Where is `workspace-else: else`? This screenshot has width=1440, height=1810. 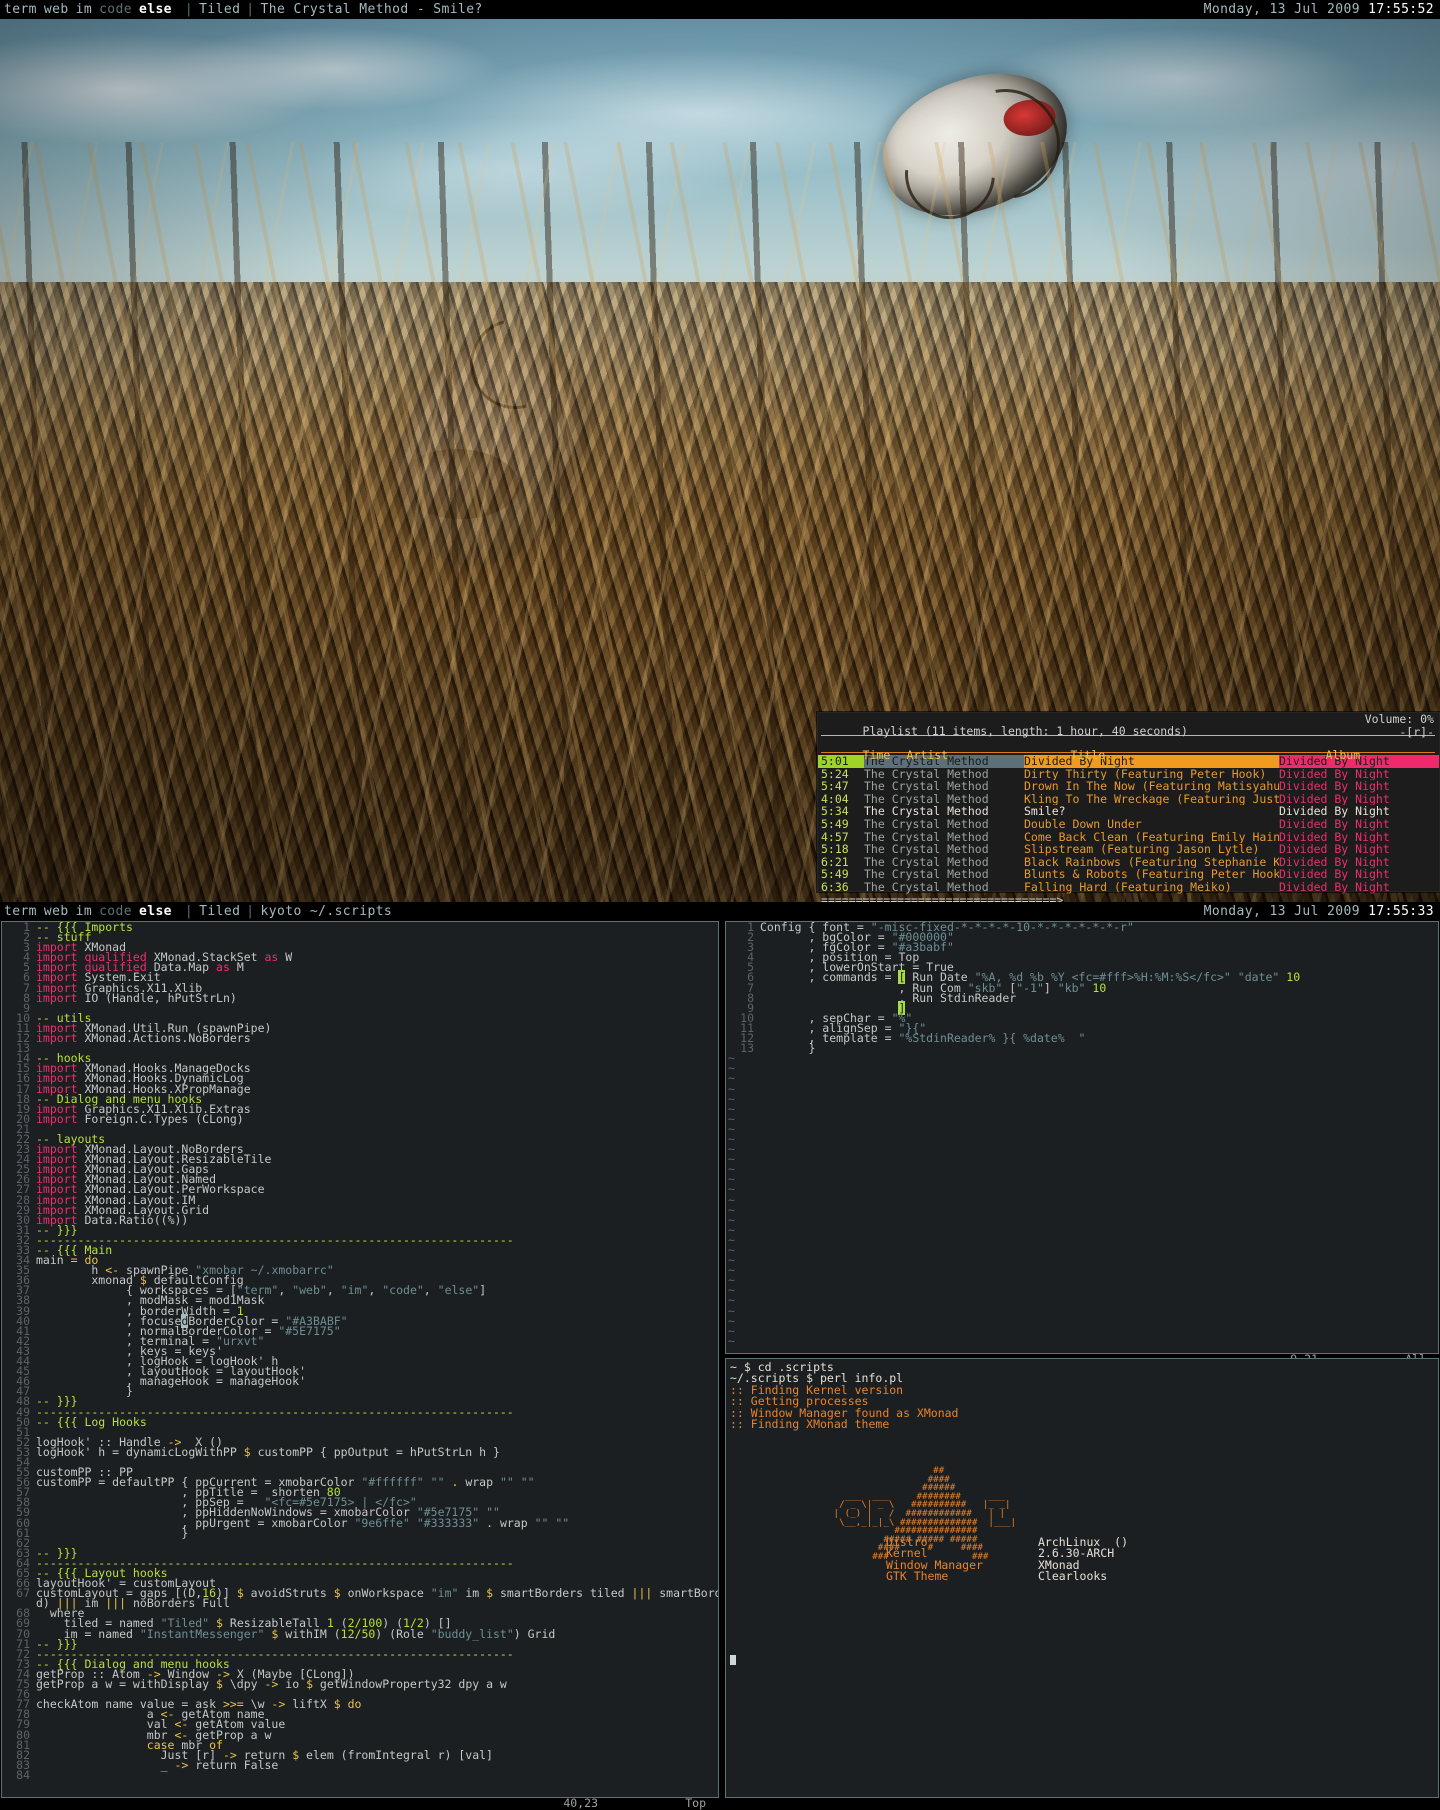 workspace-else: else is located at coordinates (155, 9).